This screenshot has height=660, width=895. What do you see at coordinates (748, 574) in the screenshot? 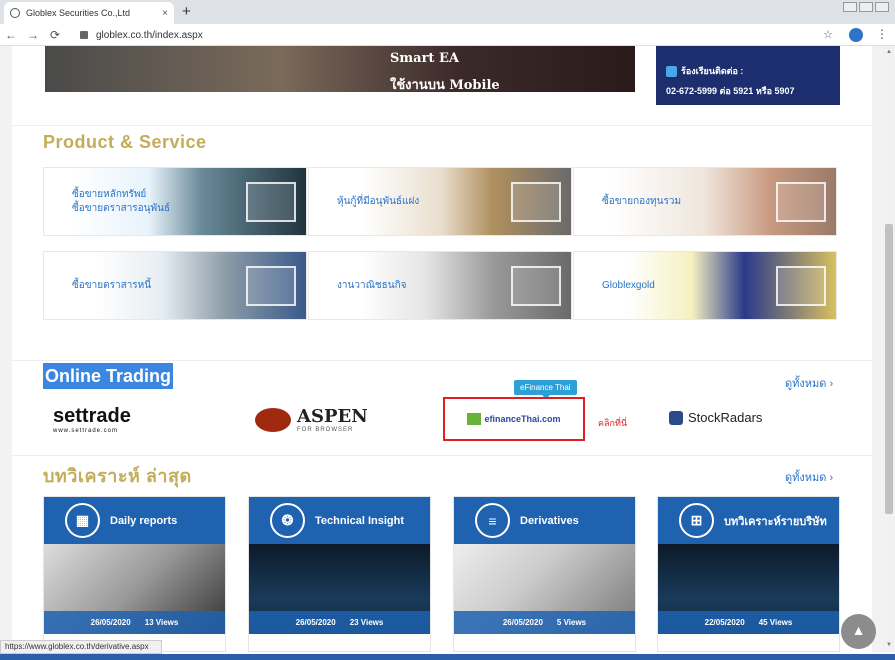
I see `analysis-card-company: ⊞ บทวิเคราะห์รายบริษัท 22/05/2020 45 Views` at bounding box center [748, 574].